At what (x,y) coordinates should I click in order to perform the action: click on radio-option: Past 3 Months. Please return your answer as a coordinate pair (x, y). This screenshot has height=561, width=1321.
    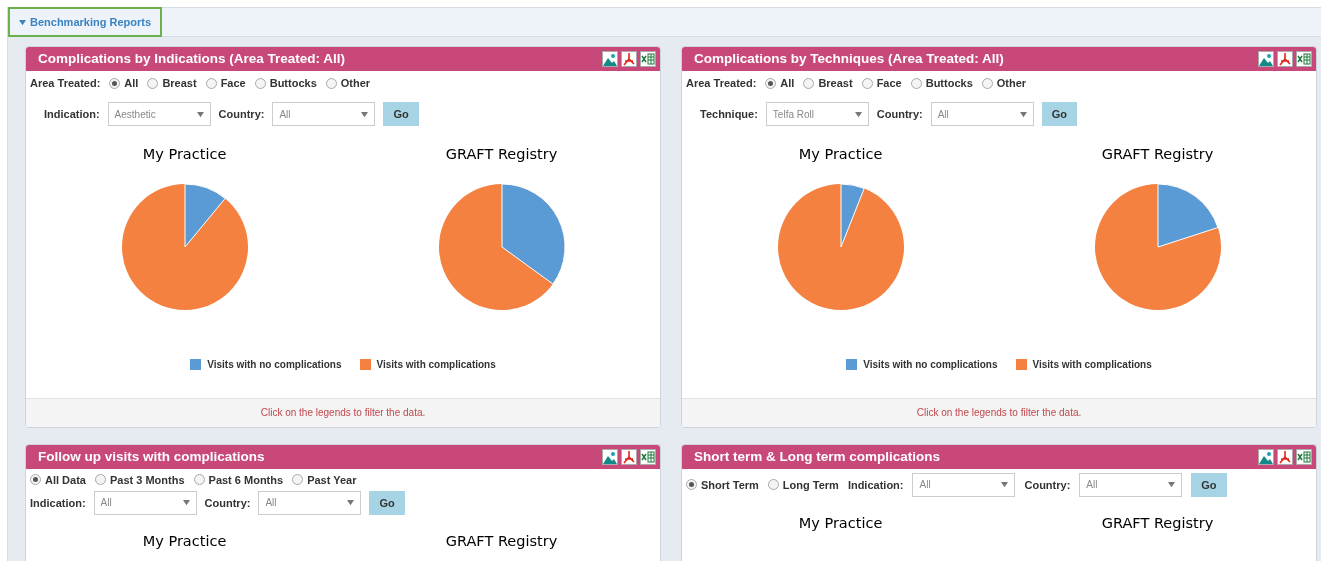
    Looking at the image, I should click on (139, 479).